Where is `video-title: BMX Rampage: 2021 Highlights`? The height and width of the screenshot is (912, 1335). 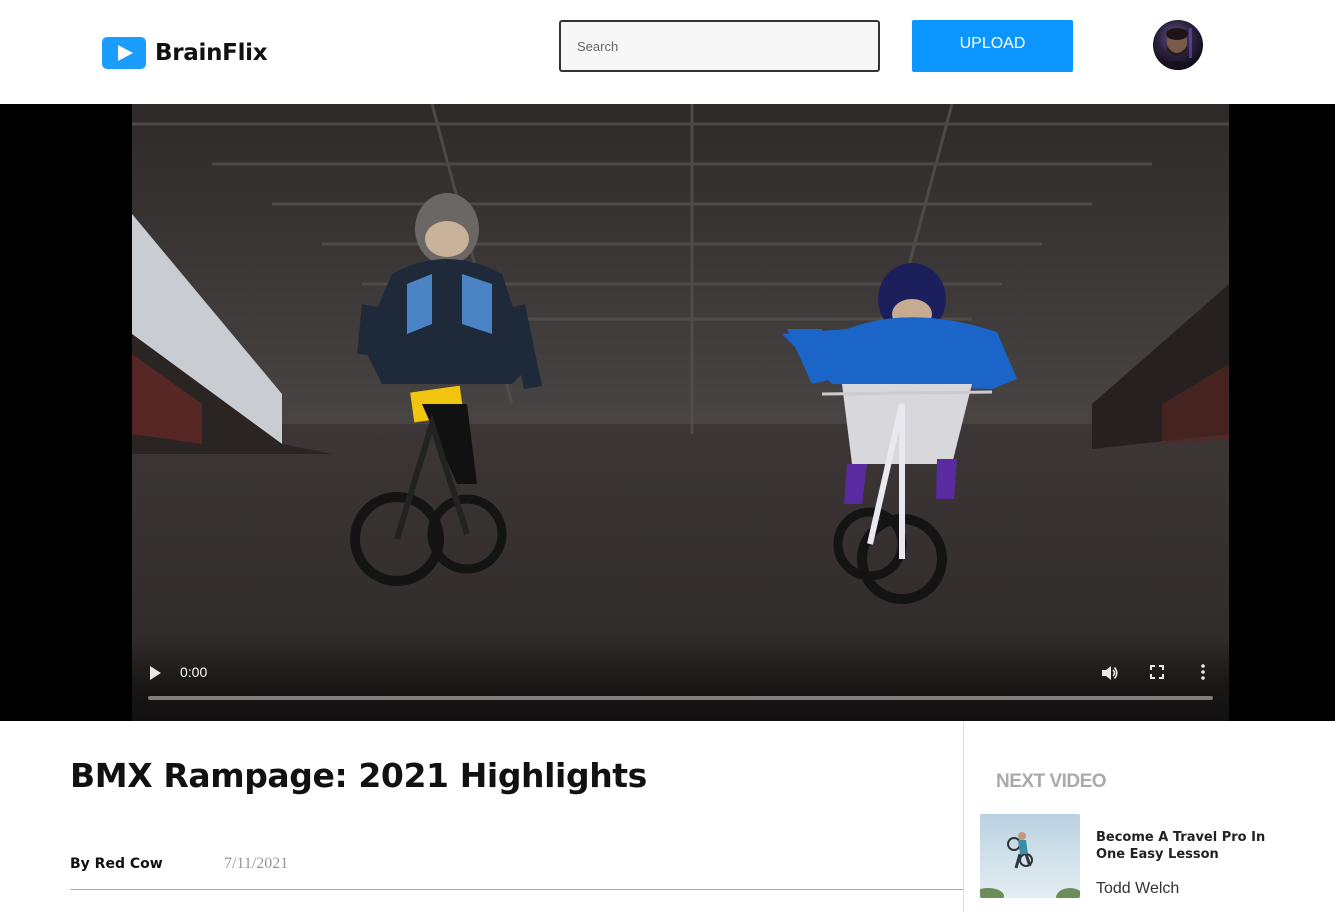
video-title: BMX Rampage: 2021 Highlights is located at coordinates (358, 775).